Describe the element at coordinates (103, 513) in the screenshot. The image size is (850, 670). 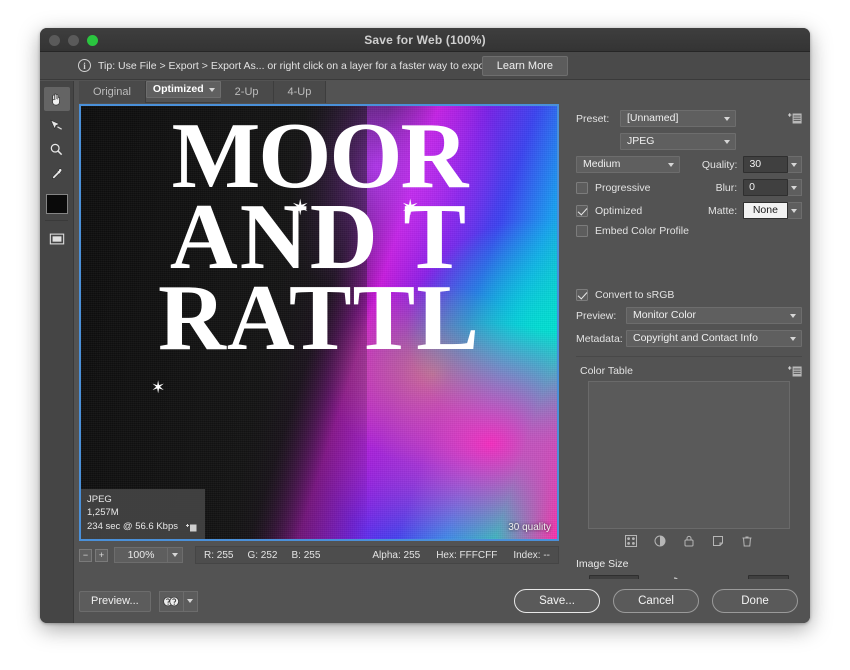
I see `info-filesize: 1,257M` at that location.